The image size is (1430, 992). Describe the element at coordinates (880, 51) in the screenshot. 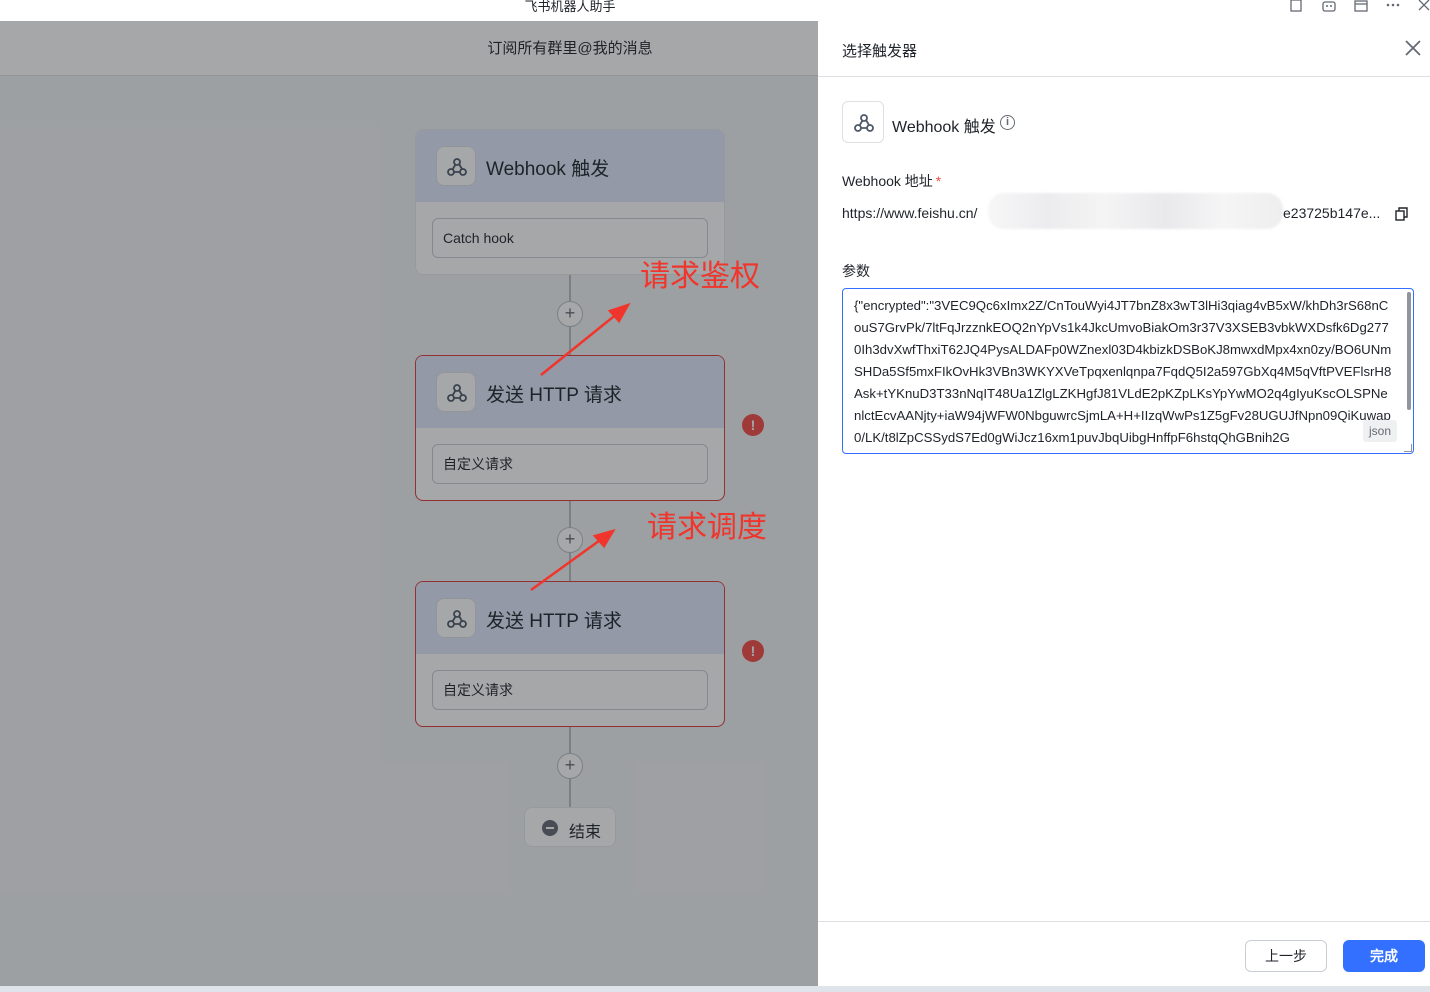

I see `drawer-title: 选择触发器` at that location.